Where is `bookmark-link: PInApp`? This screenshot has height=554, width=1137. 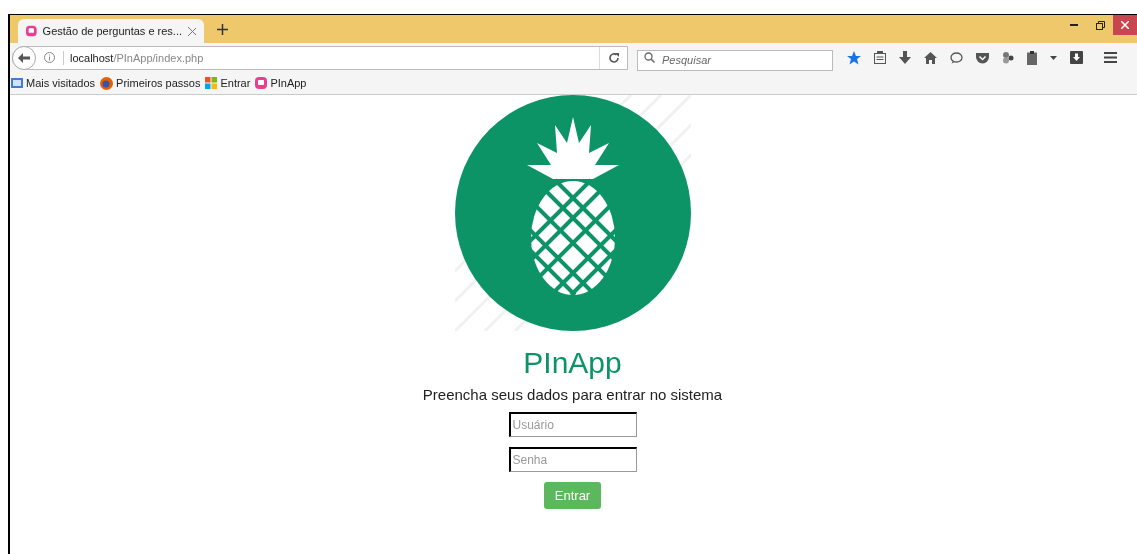
bookmark-link: PInApp is located at coordinates (281, 83).